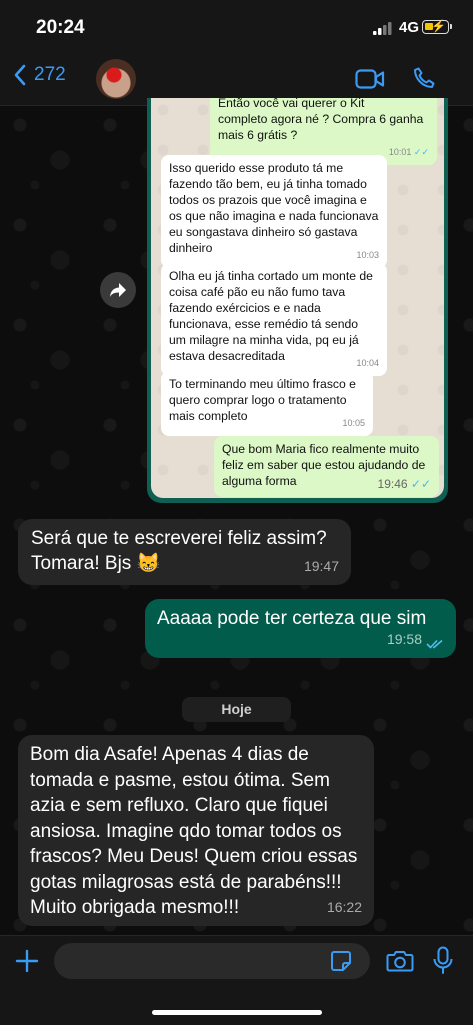 This screenshot has height=1025, width=473. What do you see at coordinates (400, 152) in the screenshot?
I see `mini-time: 10:01` at bounding box center [400, 152].